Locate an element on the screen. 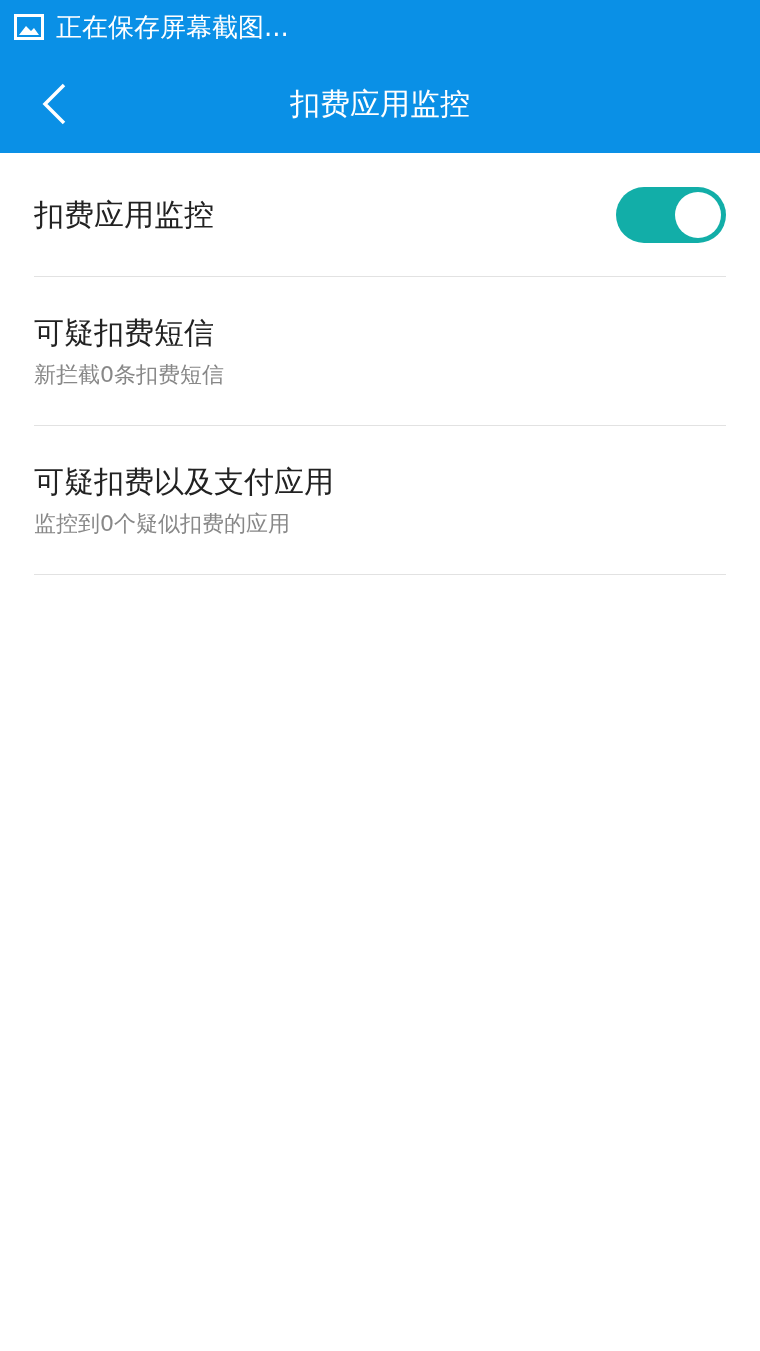  setting-title: 可疑扣费以及支付应用 is located at coordinates (184, 481).